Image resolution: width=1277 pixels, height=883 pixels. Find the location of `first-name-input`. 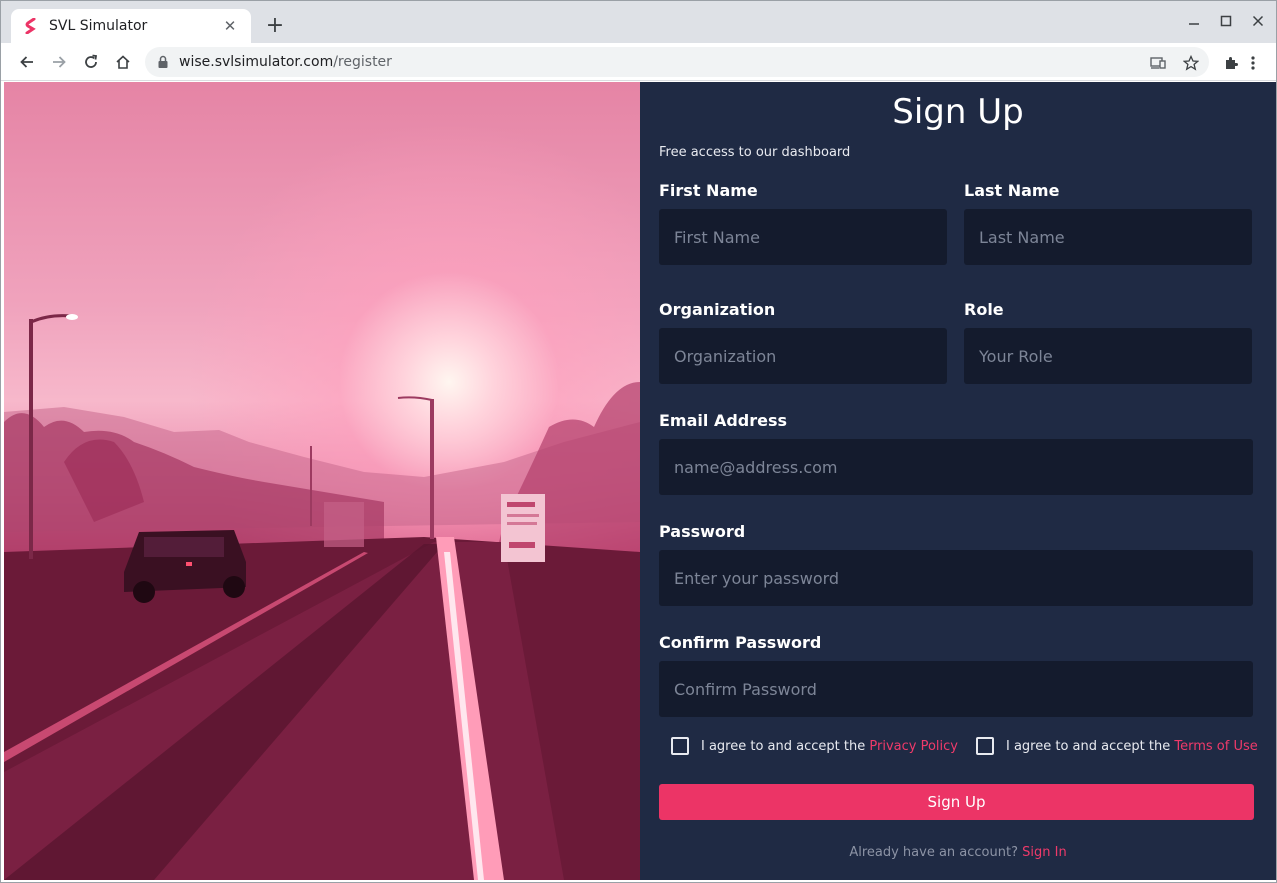

first-name-input is located at coordinates (803, 237).